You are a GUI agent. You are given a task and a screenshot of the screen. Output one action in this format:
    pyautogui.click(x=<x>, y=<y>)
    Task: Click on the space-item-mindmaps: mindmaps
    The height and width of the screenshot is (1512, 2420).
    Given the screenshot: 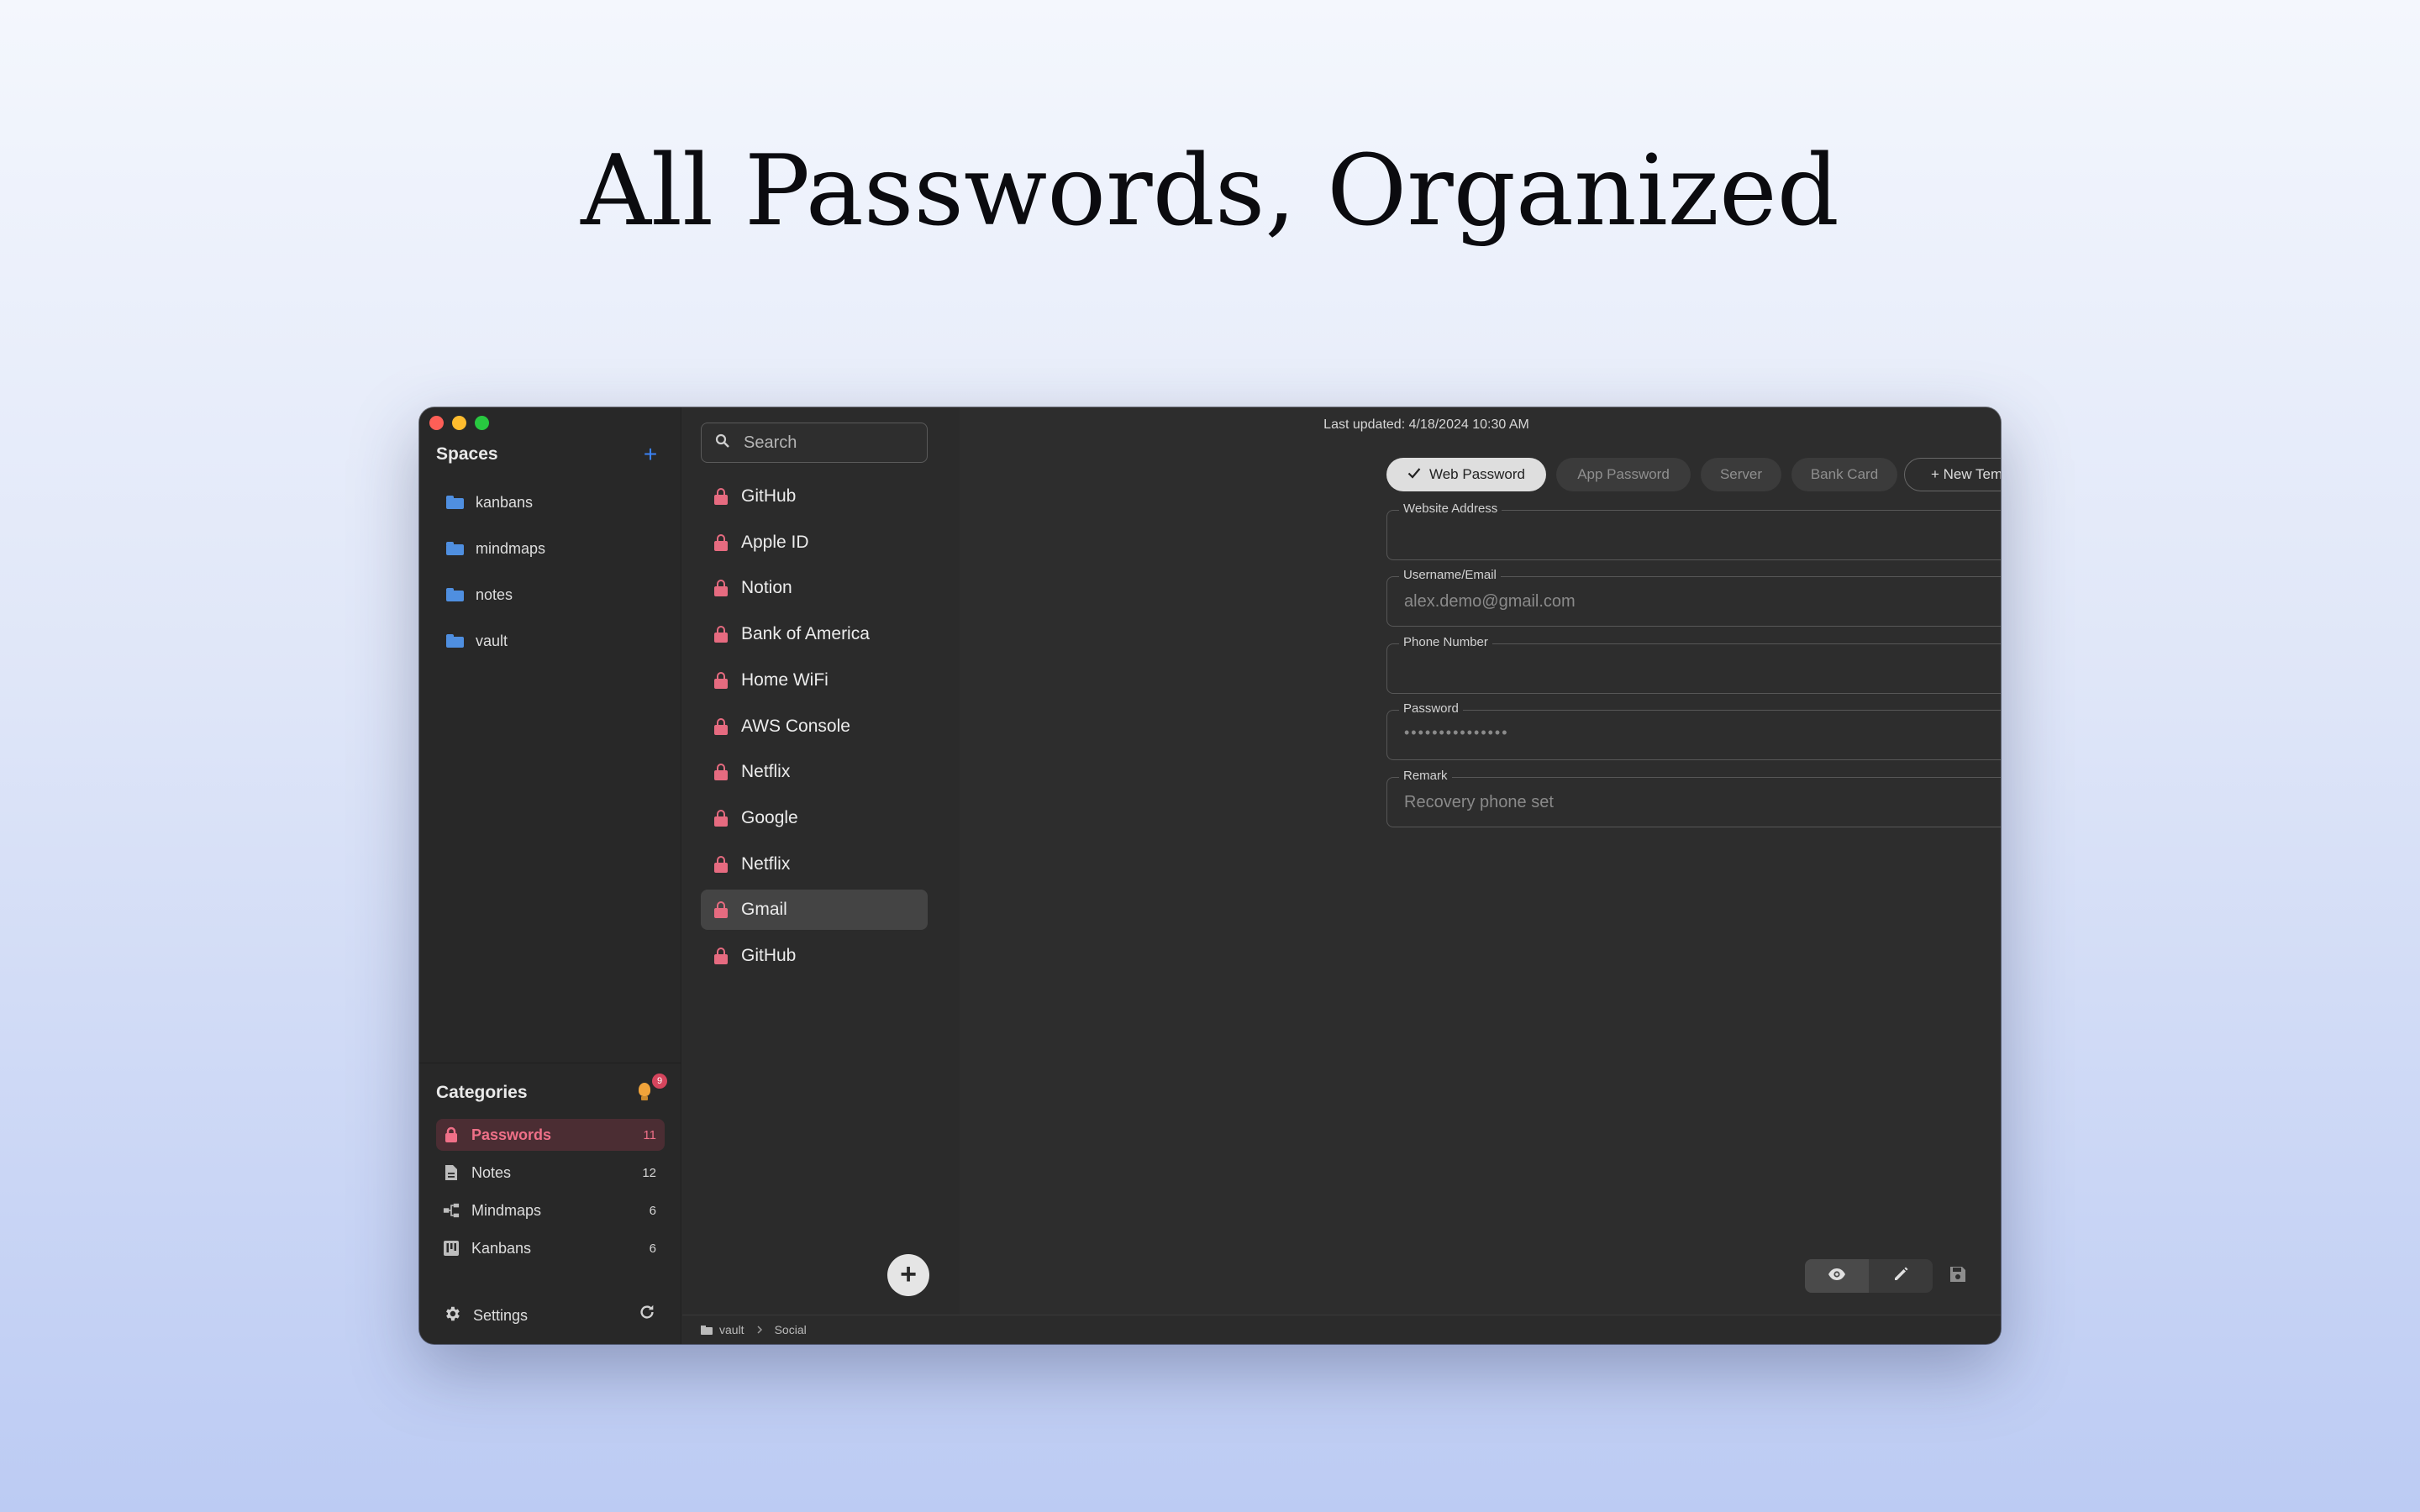 What is the action you would take?
    pyautogui.click(x=496, y=548)
    